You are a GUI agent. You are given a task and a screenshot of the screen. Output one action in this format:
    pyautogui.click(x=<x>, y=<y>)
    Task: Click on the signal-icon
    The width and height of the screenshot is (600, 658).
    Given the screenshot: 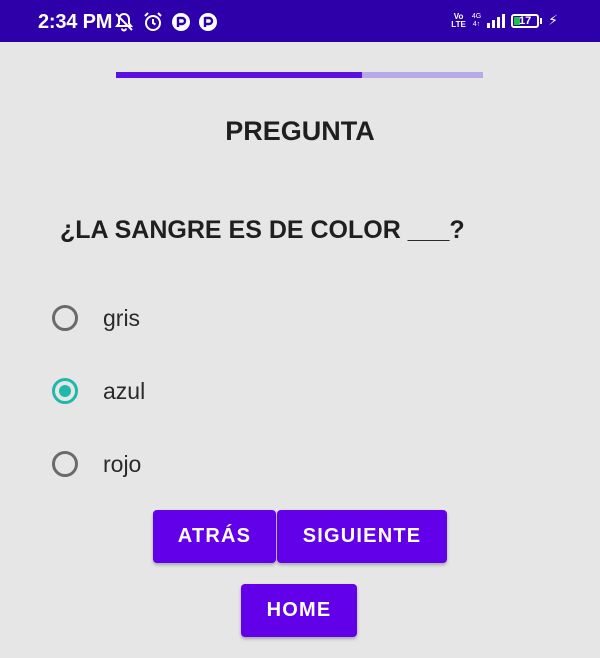 What is the action you would take?
    pyautogui.click(x=496, y=20)
    